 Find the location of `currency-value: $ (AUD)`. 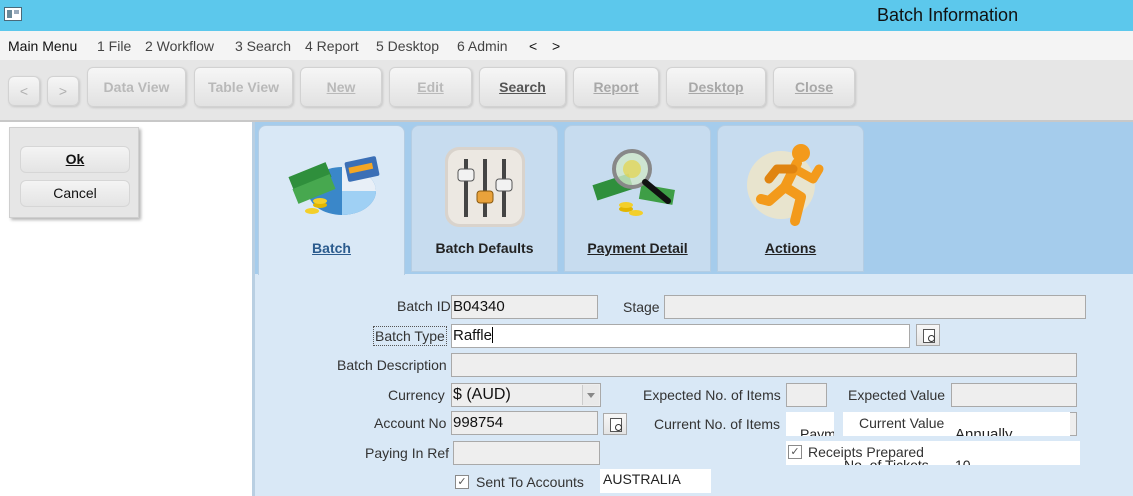

currency-value: $ (AUD) is located at coordinates (482, 394).